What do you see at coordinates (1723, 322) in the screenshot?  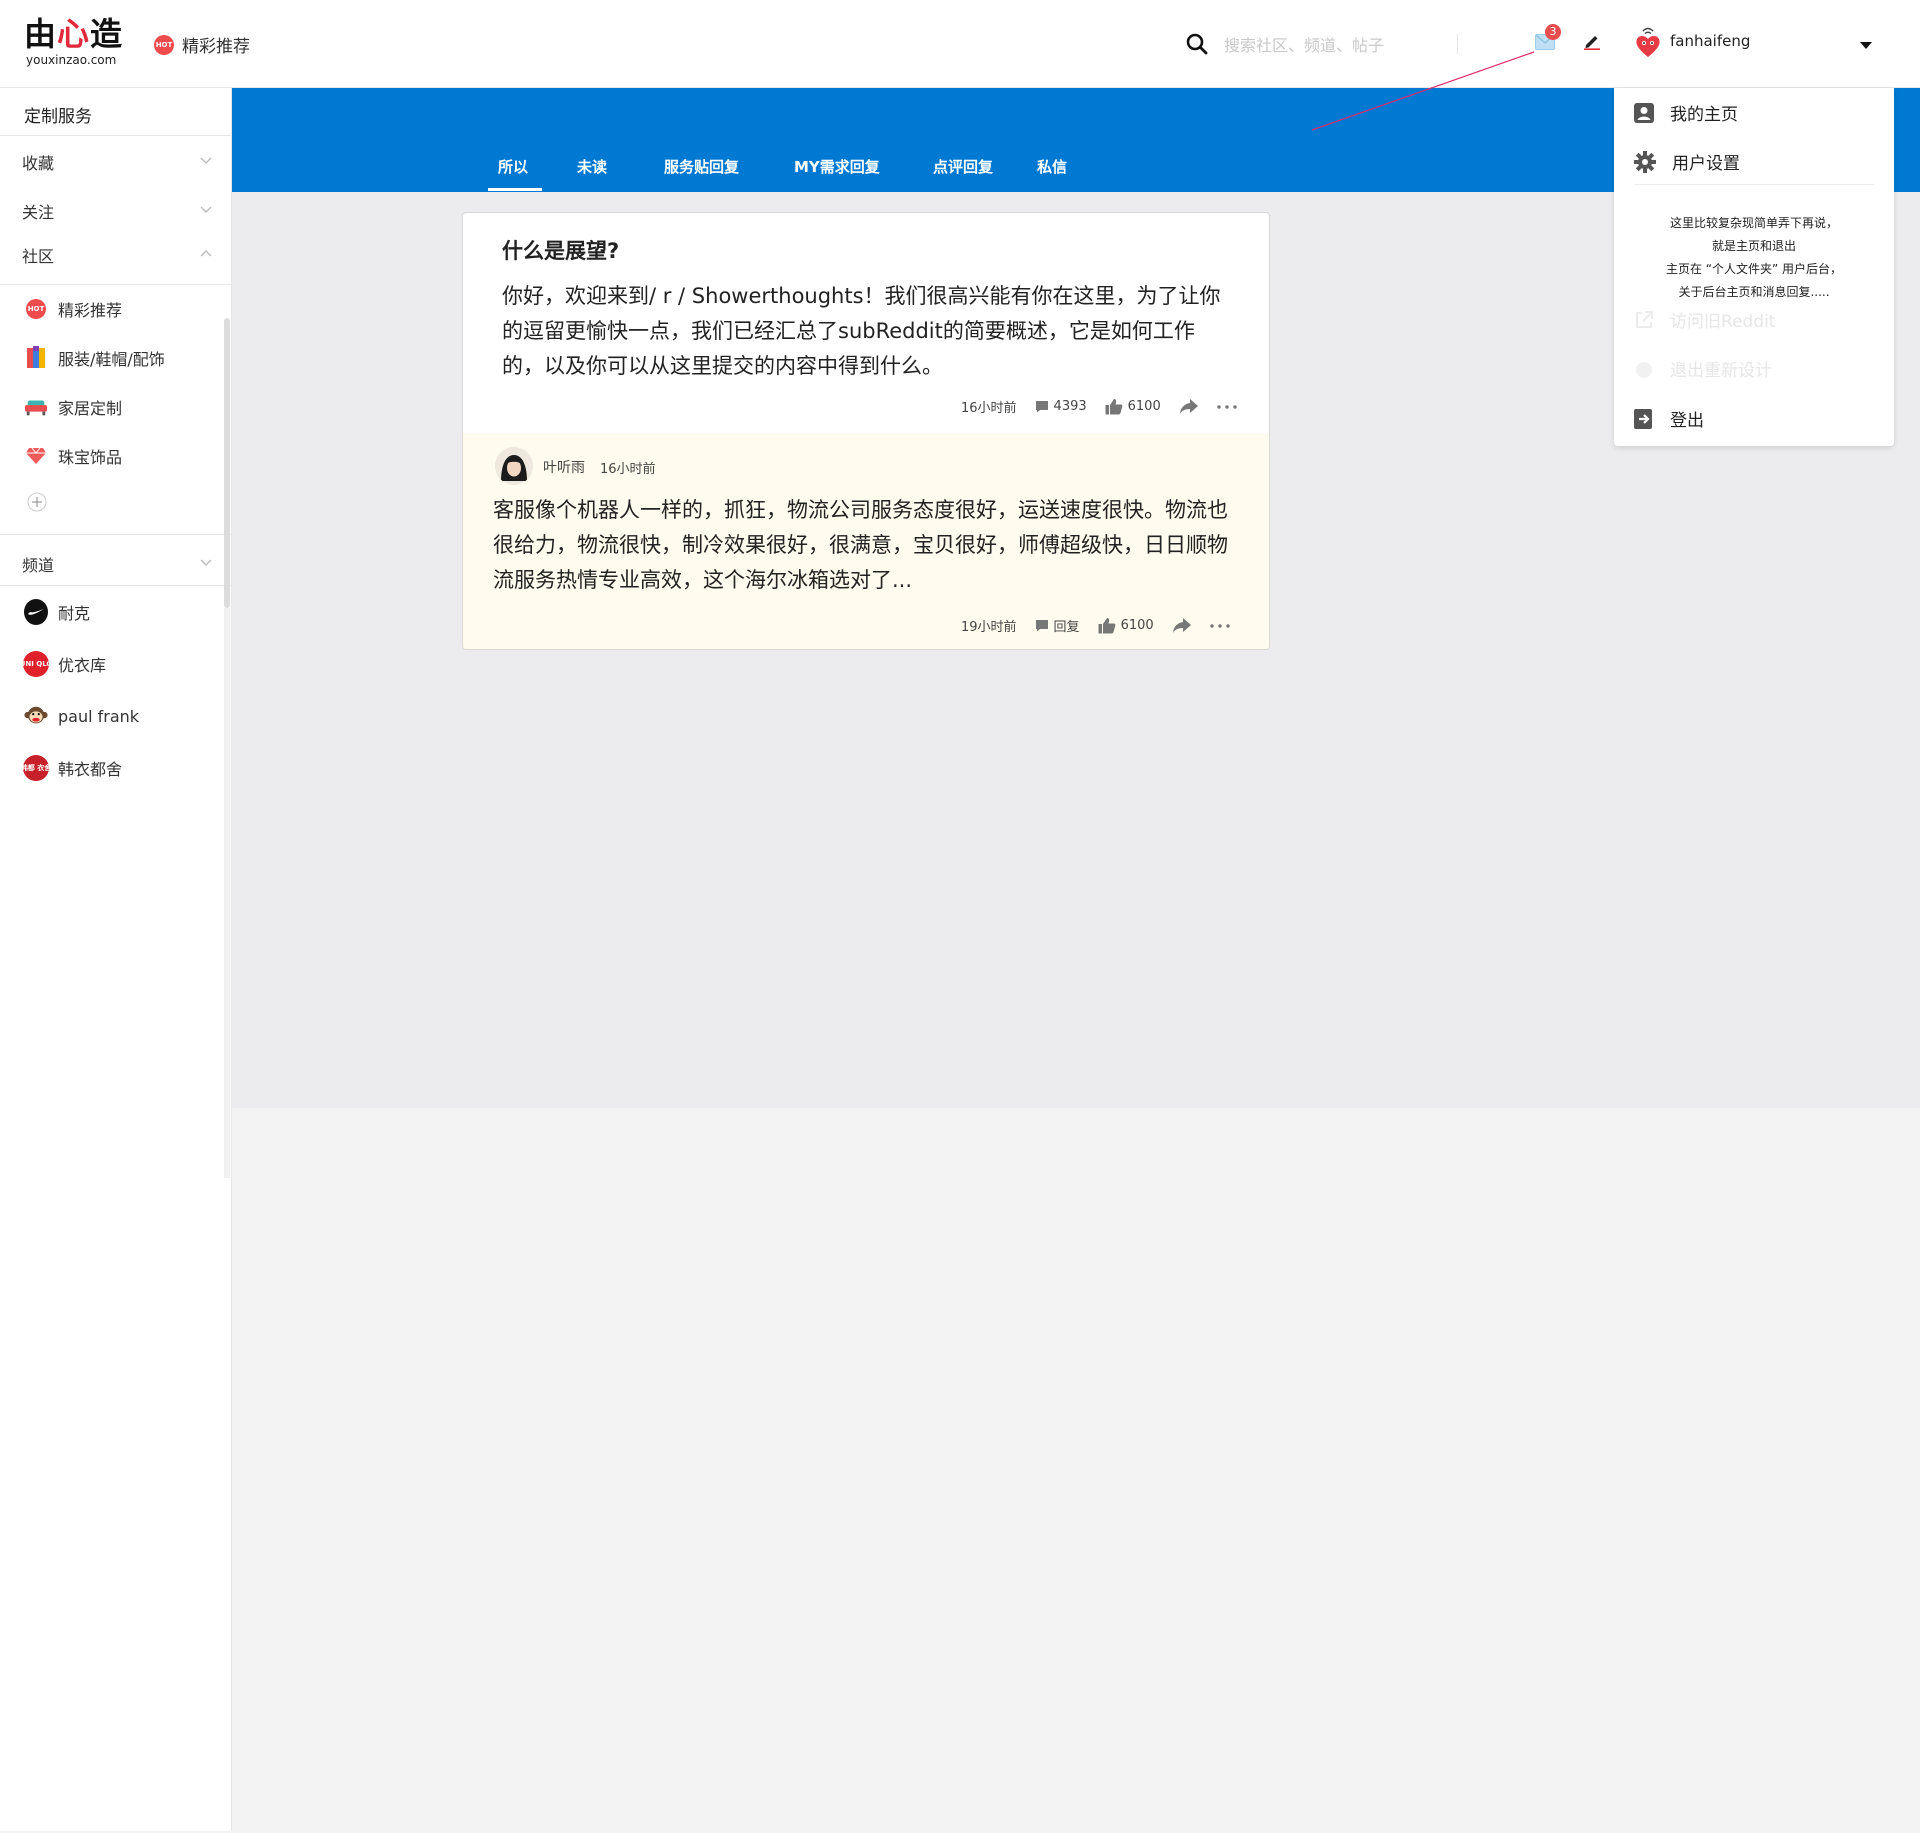 I see `menu-item-label: 访问旧Reddit` at bounding box center [1723, 322].